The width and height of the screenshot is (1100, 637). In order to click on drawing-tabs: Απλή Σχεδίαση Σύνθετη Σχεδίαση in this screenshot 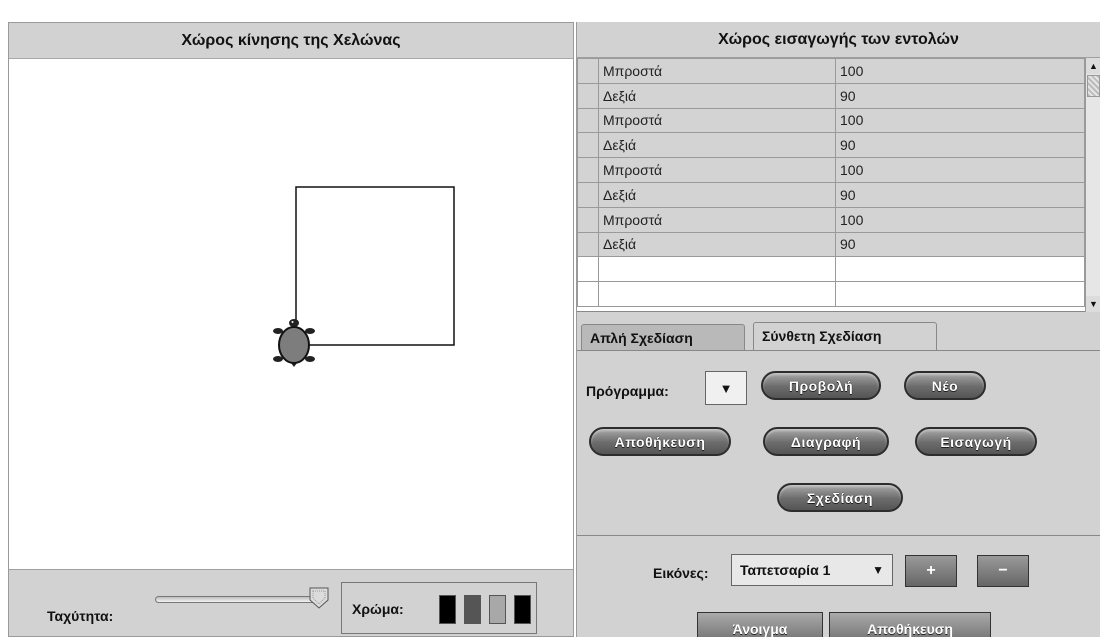, I will do `click(838, 335)`.